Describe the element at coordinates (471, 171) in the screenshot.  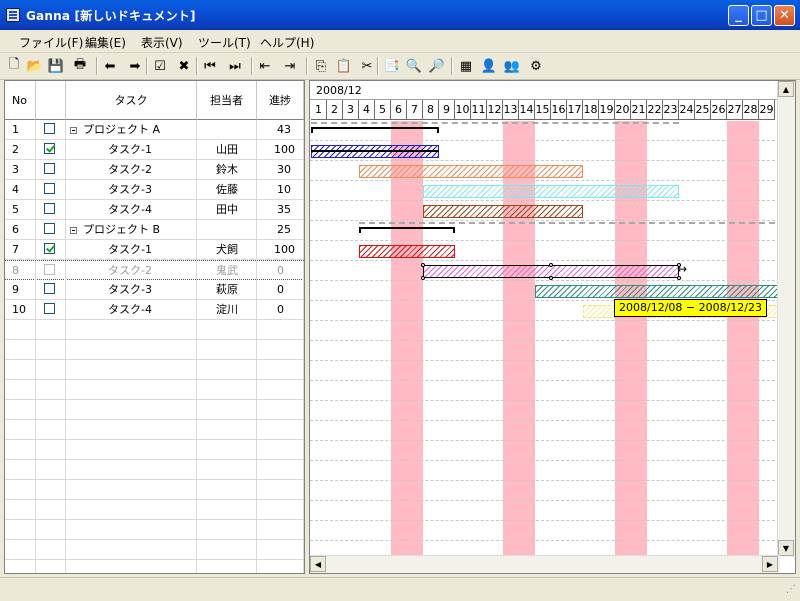
I see `task-bar-a2` at that location.